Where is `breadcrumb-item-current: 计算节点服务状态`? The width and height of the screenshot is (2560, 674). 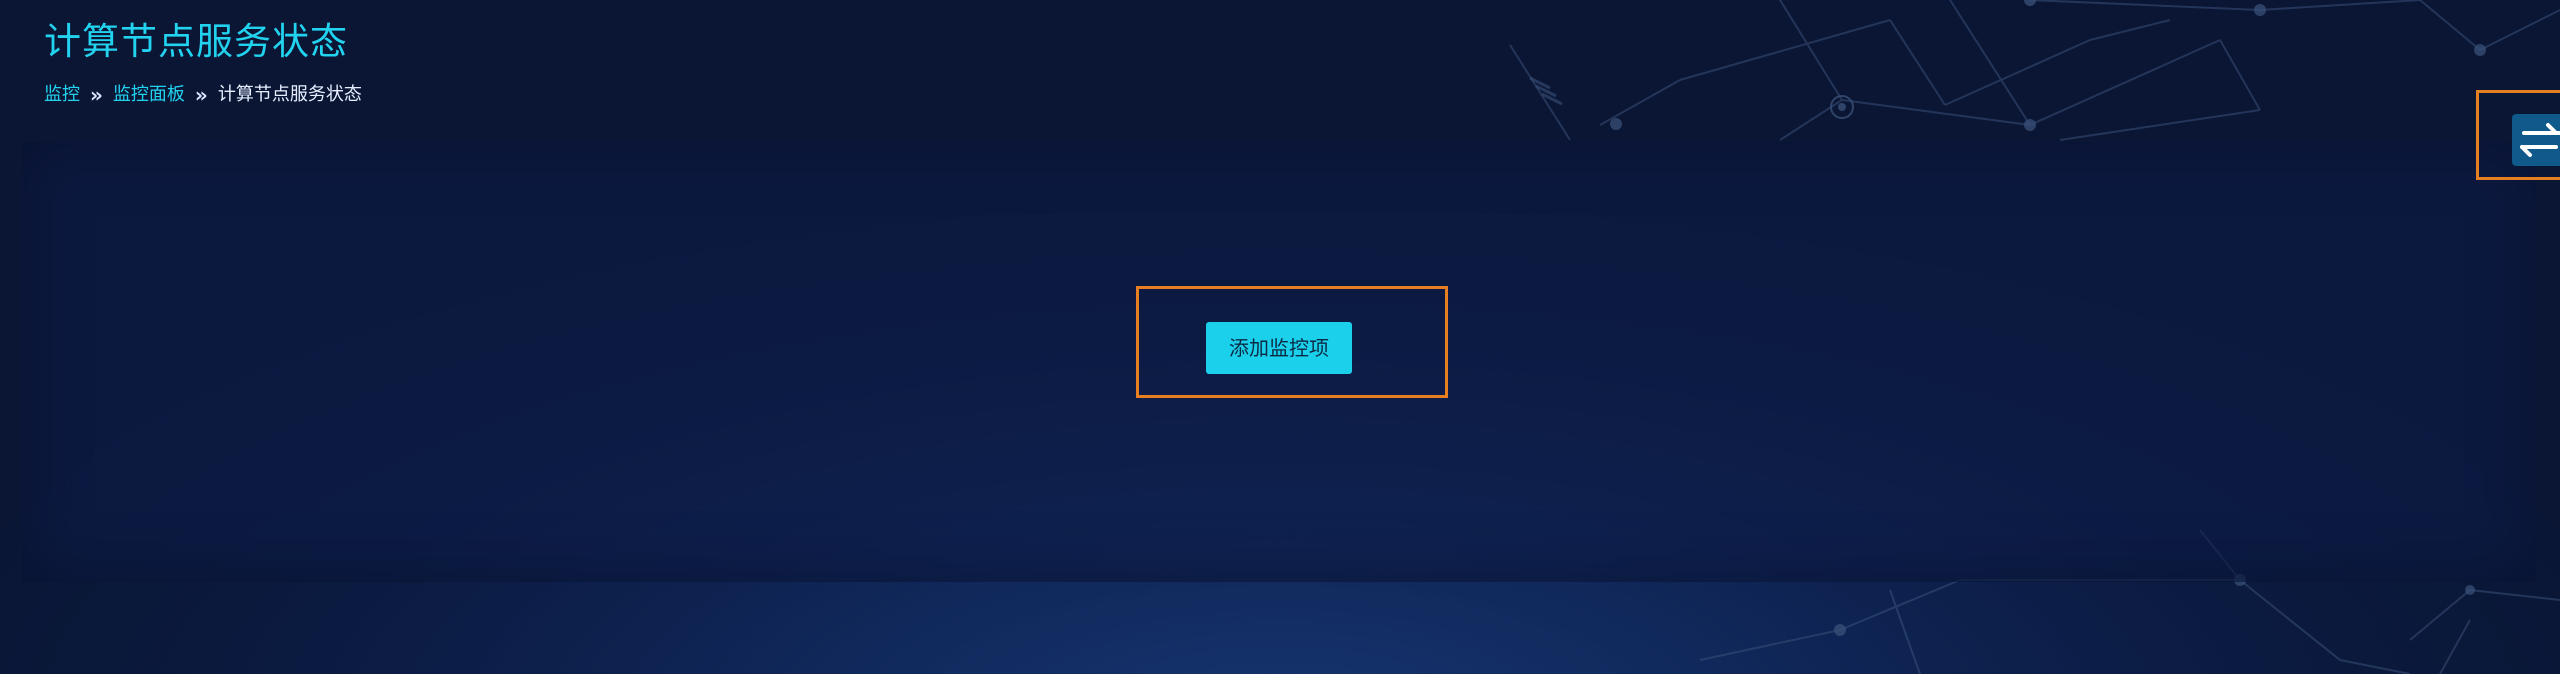 breadcrumb-item-current: 计算节点服务状态 is located at coordinates (289, 94).